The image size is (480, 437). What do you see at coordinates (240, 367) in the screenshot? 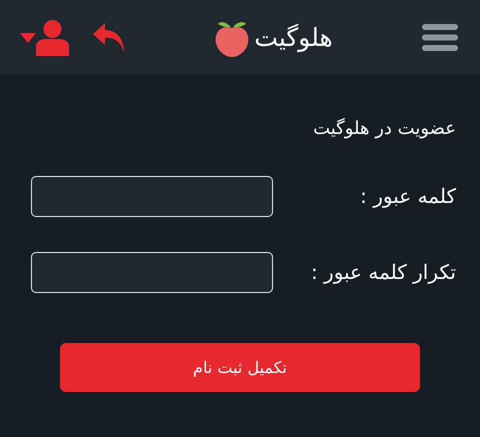
I see `submit-button: تکمیل ثبت نام` at bounding box center [240, 367].